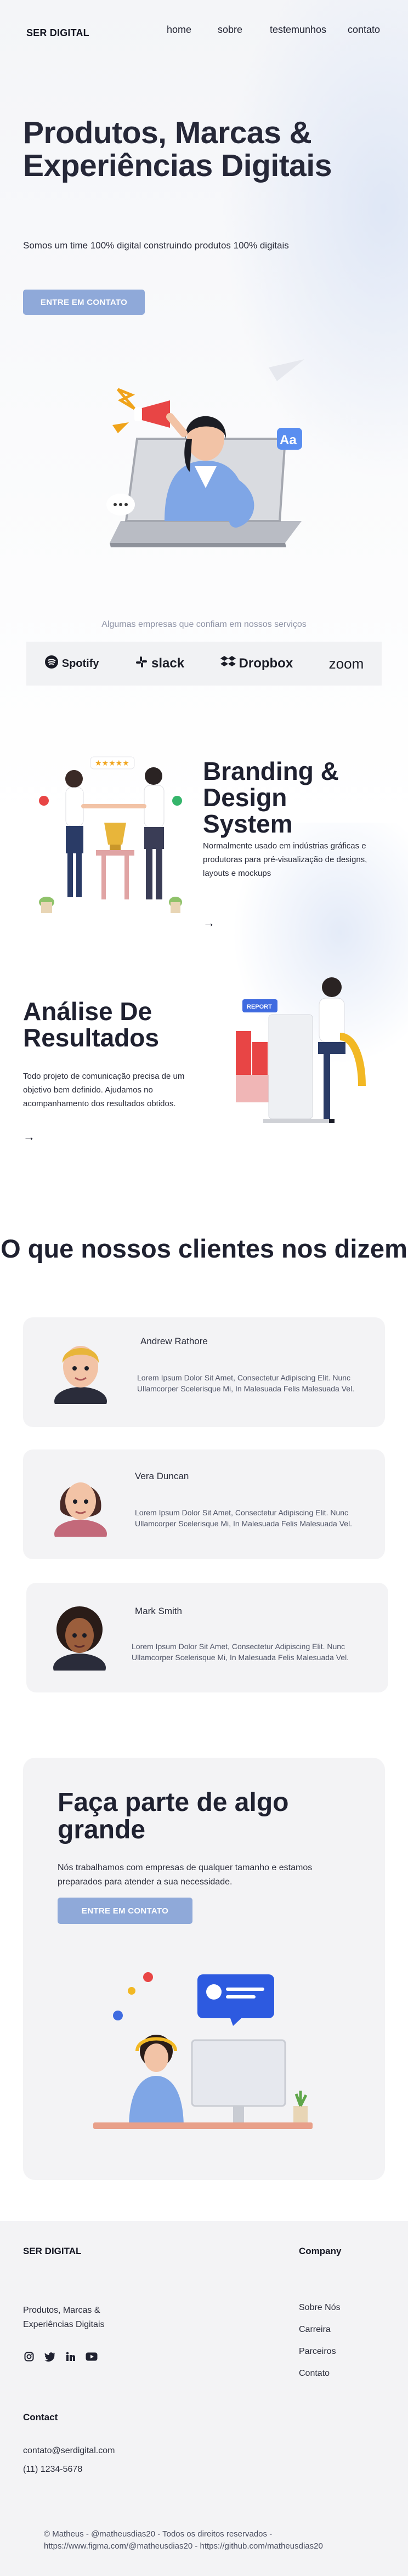 The image size is (408, 2576). What do you see at coordinates (204, 664) in the screenshot?
I see `partners-bar: Spotify slack Dropbox zoom` at bounding box center [204, 664].